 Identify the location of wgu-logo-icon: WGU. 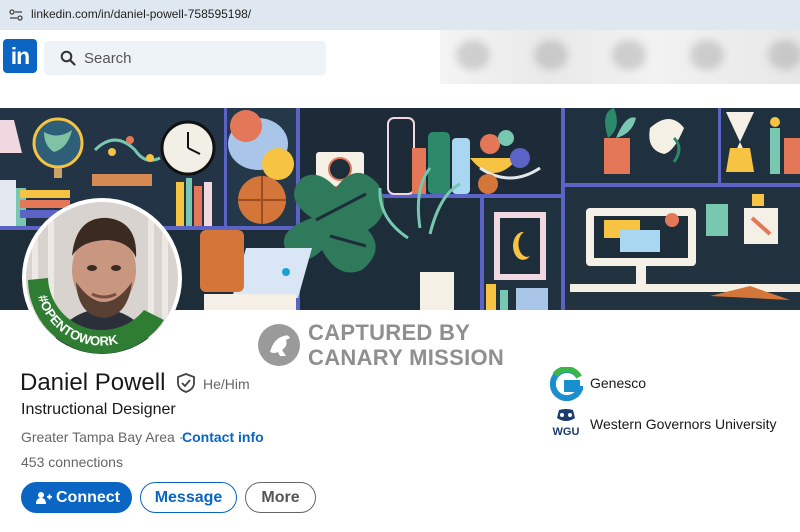
(566, 423).